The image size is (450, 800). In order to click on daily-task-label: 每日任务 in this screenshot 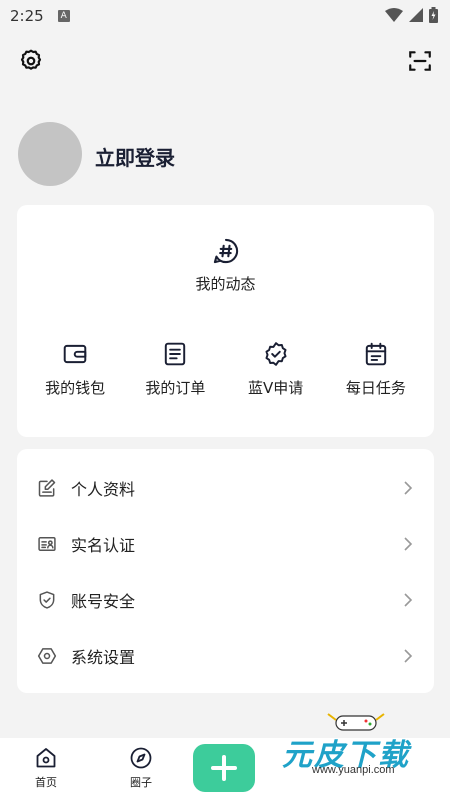, I will do `click(375, 388)`.